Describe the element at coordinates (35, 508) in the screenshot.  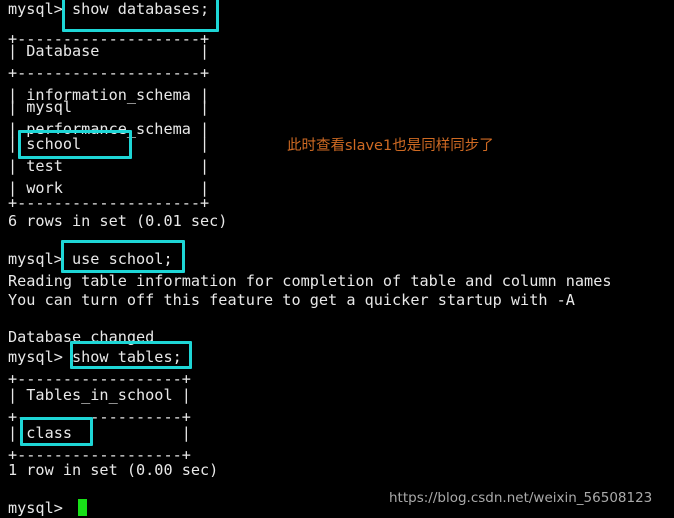
I see `terminal-line: mysql>` at that location.